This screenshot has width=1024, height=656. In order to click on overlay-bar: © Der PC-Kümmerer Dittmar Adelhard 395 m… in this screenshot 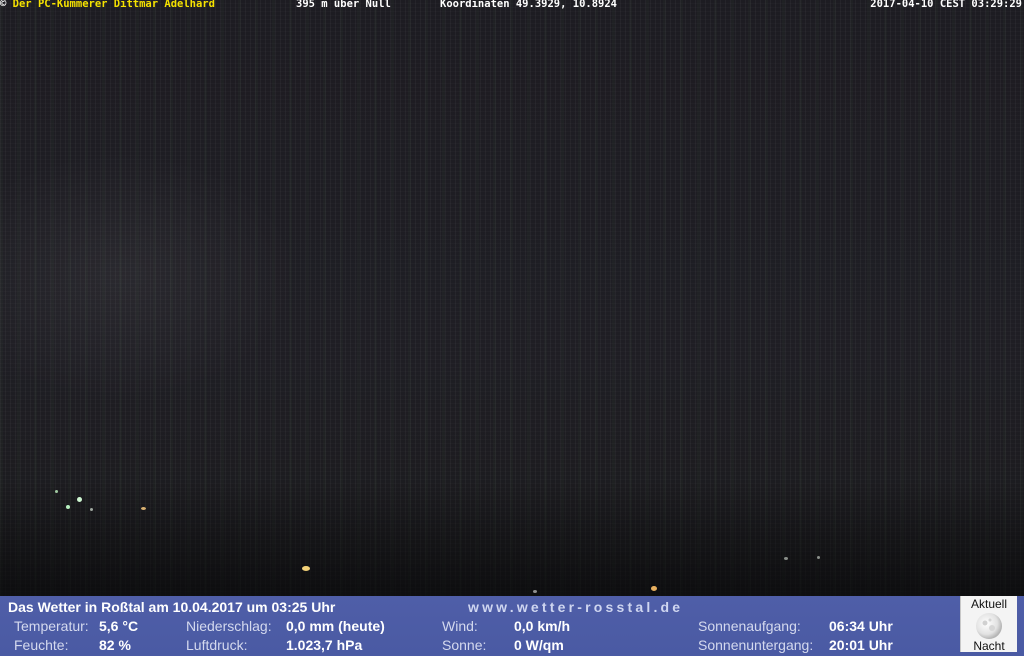, I will do `click(512, 5)`.